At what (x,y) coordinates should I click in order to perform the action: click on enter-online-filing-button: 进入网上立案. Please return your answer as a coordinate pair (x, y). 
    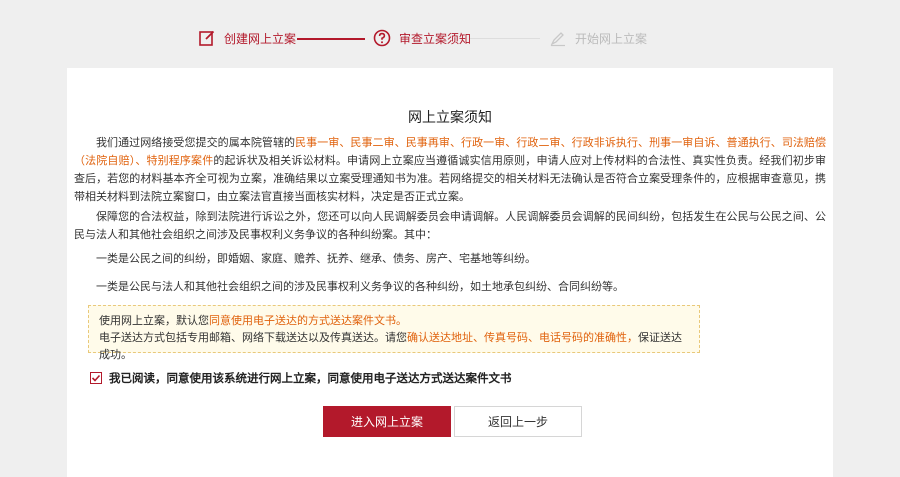
    Looking at the image, I should click on (387, 421).